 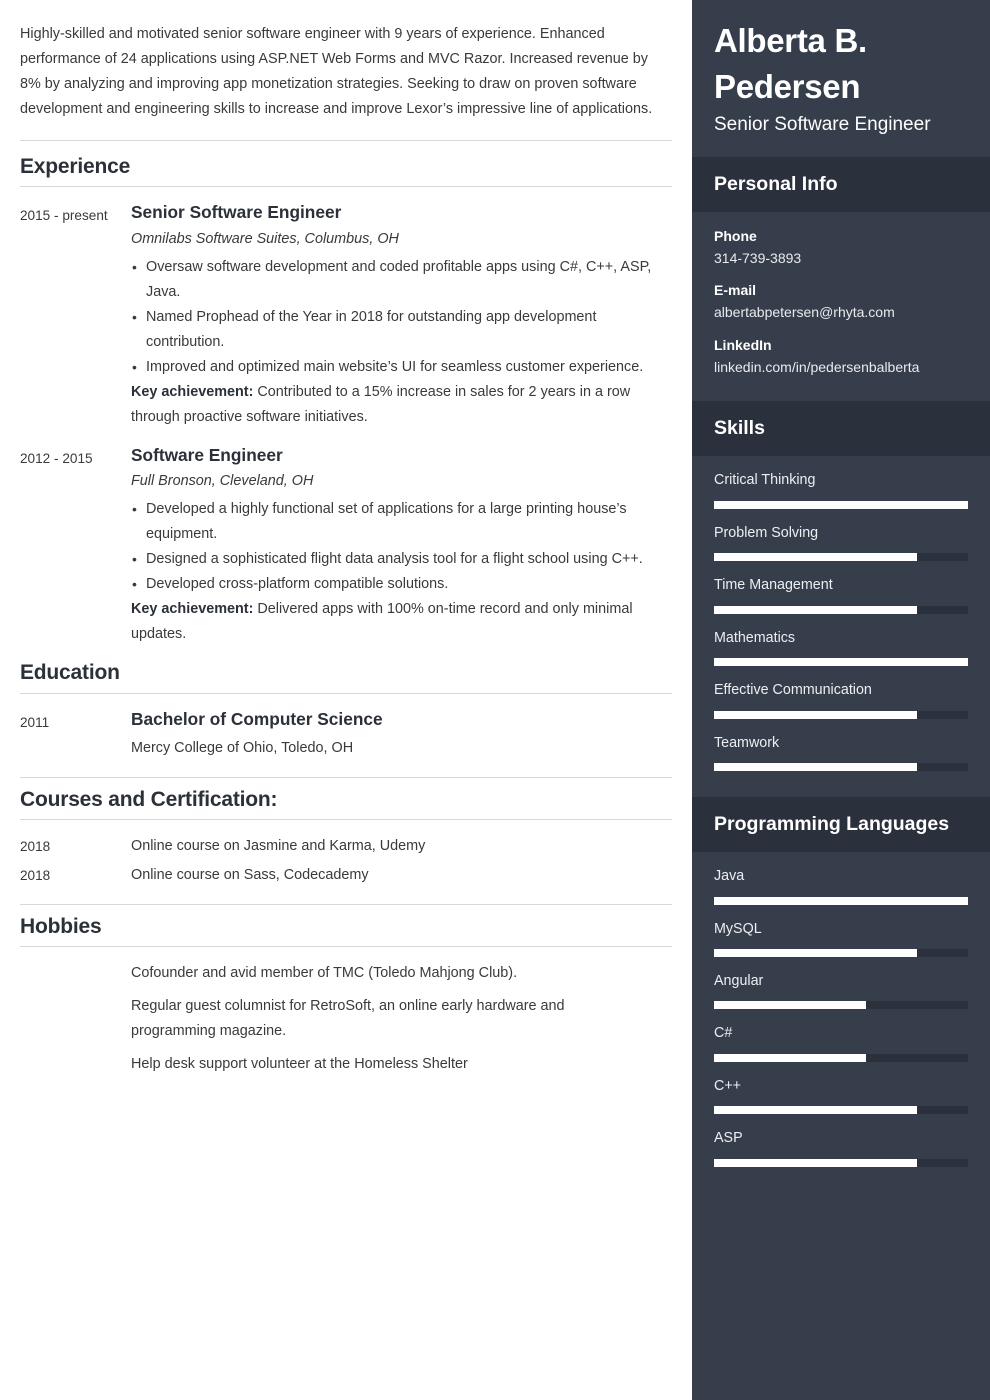 What do you see at coordinates (346, 820) in the screenshot?
I see `courses-heading-divider` at bounding box center [346, 820].